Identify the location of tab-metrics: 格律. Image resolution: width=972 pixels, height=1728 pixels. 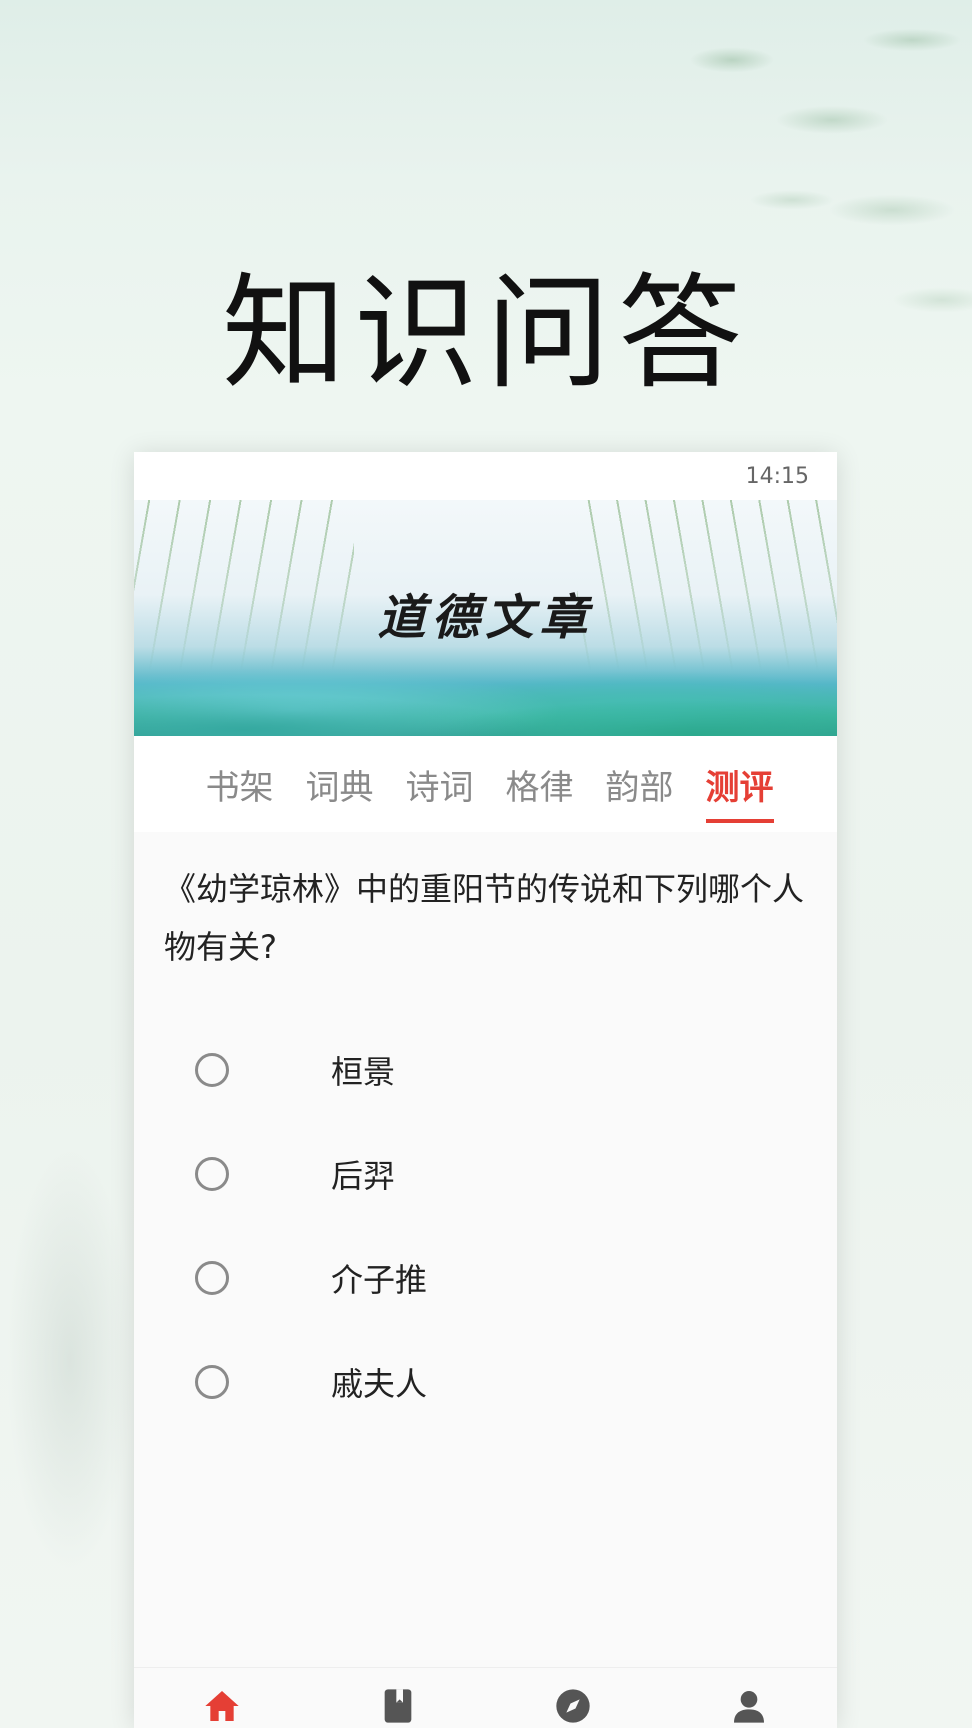
(540, 784).